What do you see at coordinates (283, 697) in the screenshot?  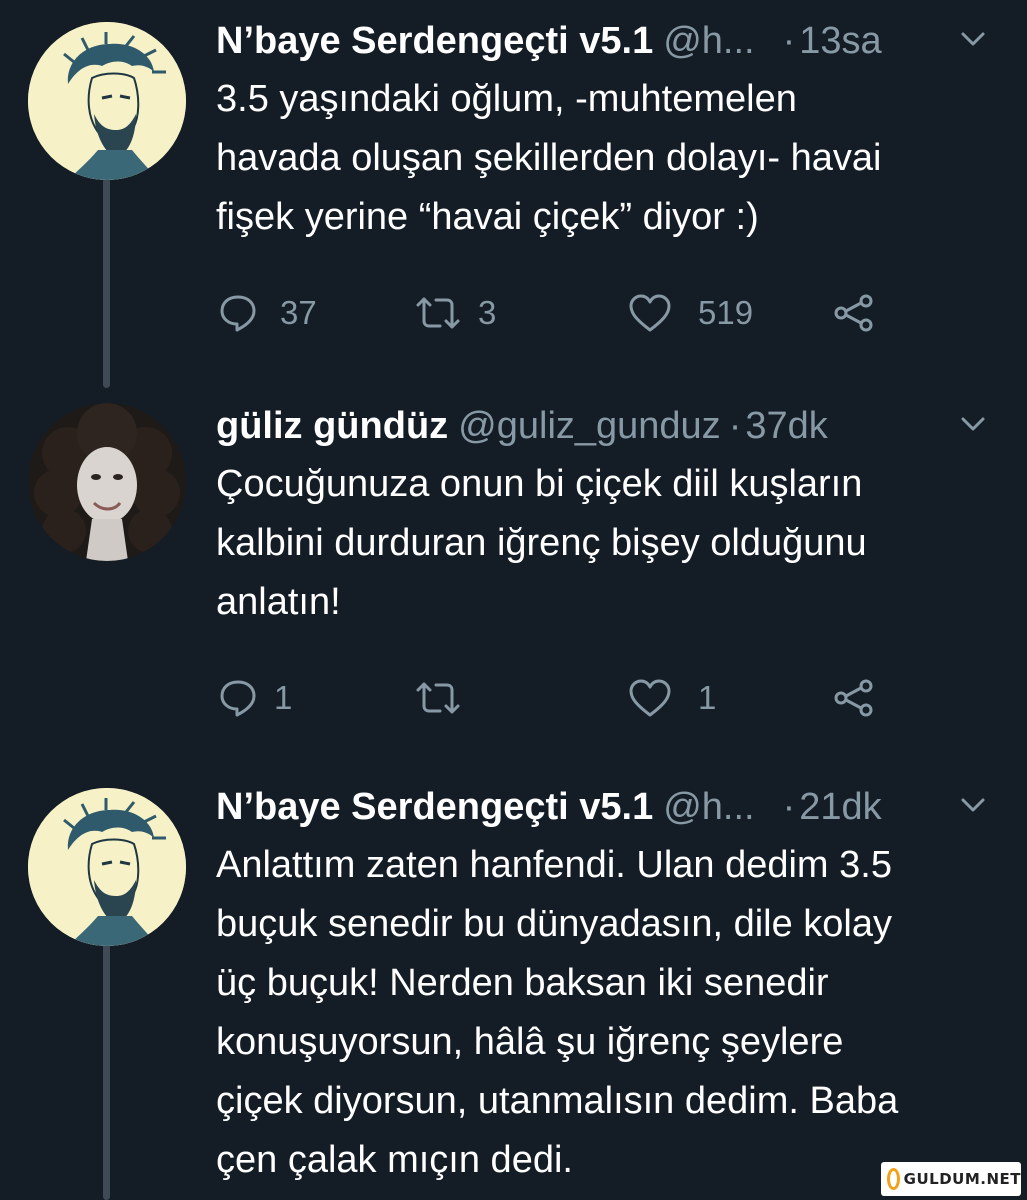 I see `reply-count: 1` at bounding box center [283, 697].